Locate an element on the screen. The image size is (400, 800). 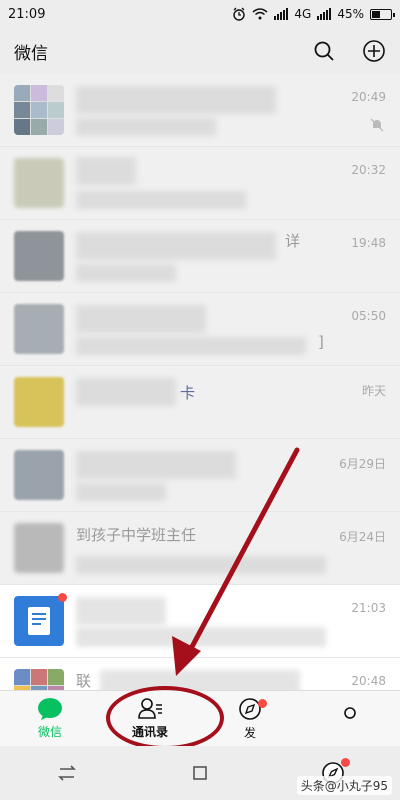
badge-dot is located at coordinates (346, 762).